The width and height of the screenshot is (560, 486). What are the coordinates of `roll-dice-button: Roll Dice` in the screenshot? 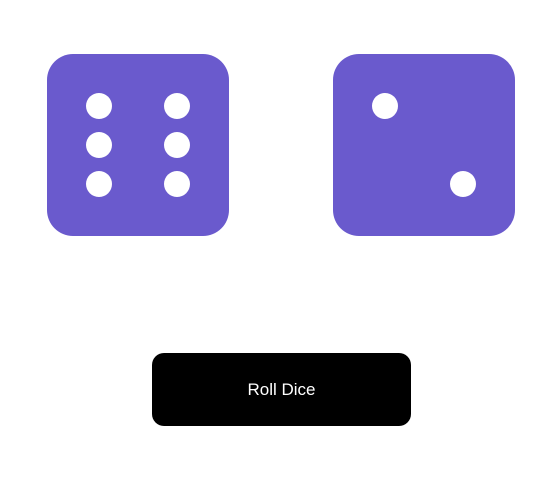 It's located at (281, 389).